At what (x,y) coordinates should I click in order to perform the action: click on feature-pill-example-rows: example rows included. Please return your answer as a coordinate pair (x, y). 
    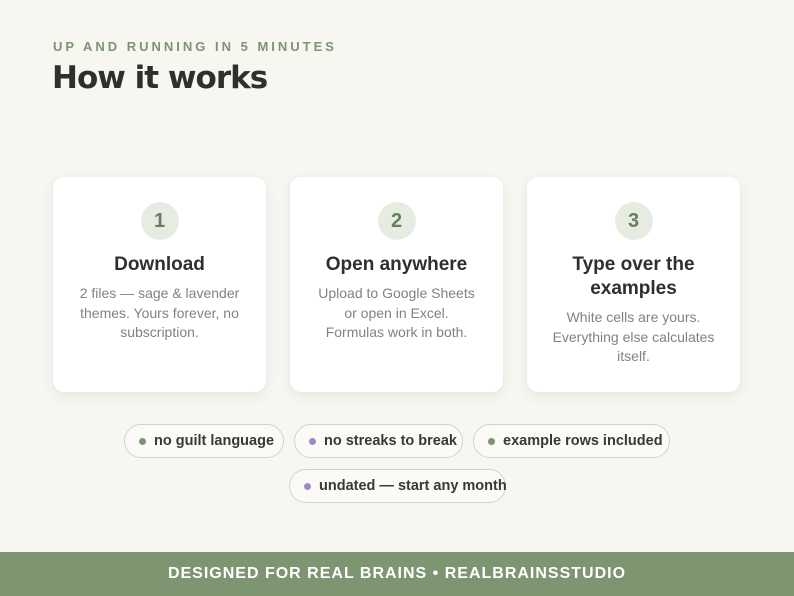
    Looking at the image, I should click on (571, 441).